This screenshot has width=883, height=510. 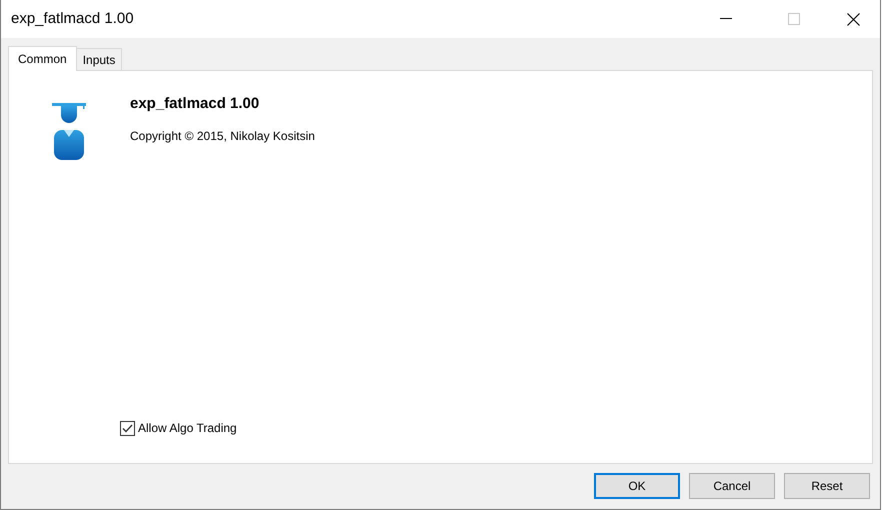 I want to click on checkbox-label: Allow Algo Trading, so click(x=187, y=428).